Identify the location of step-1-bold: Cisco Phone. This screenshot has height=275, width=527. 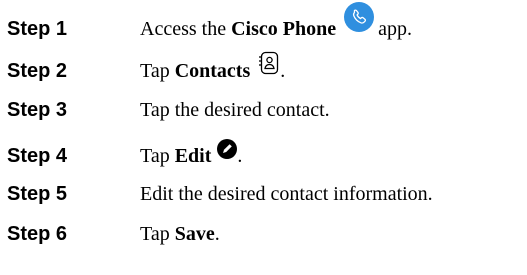
(284, 28).